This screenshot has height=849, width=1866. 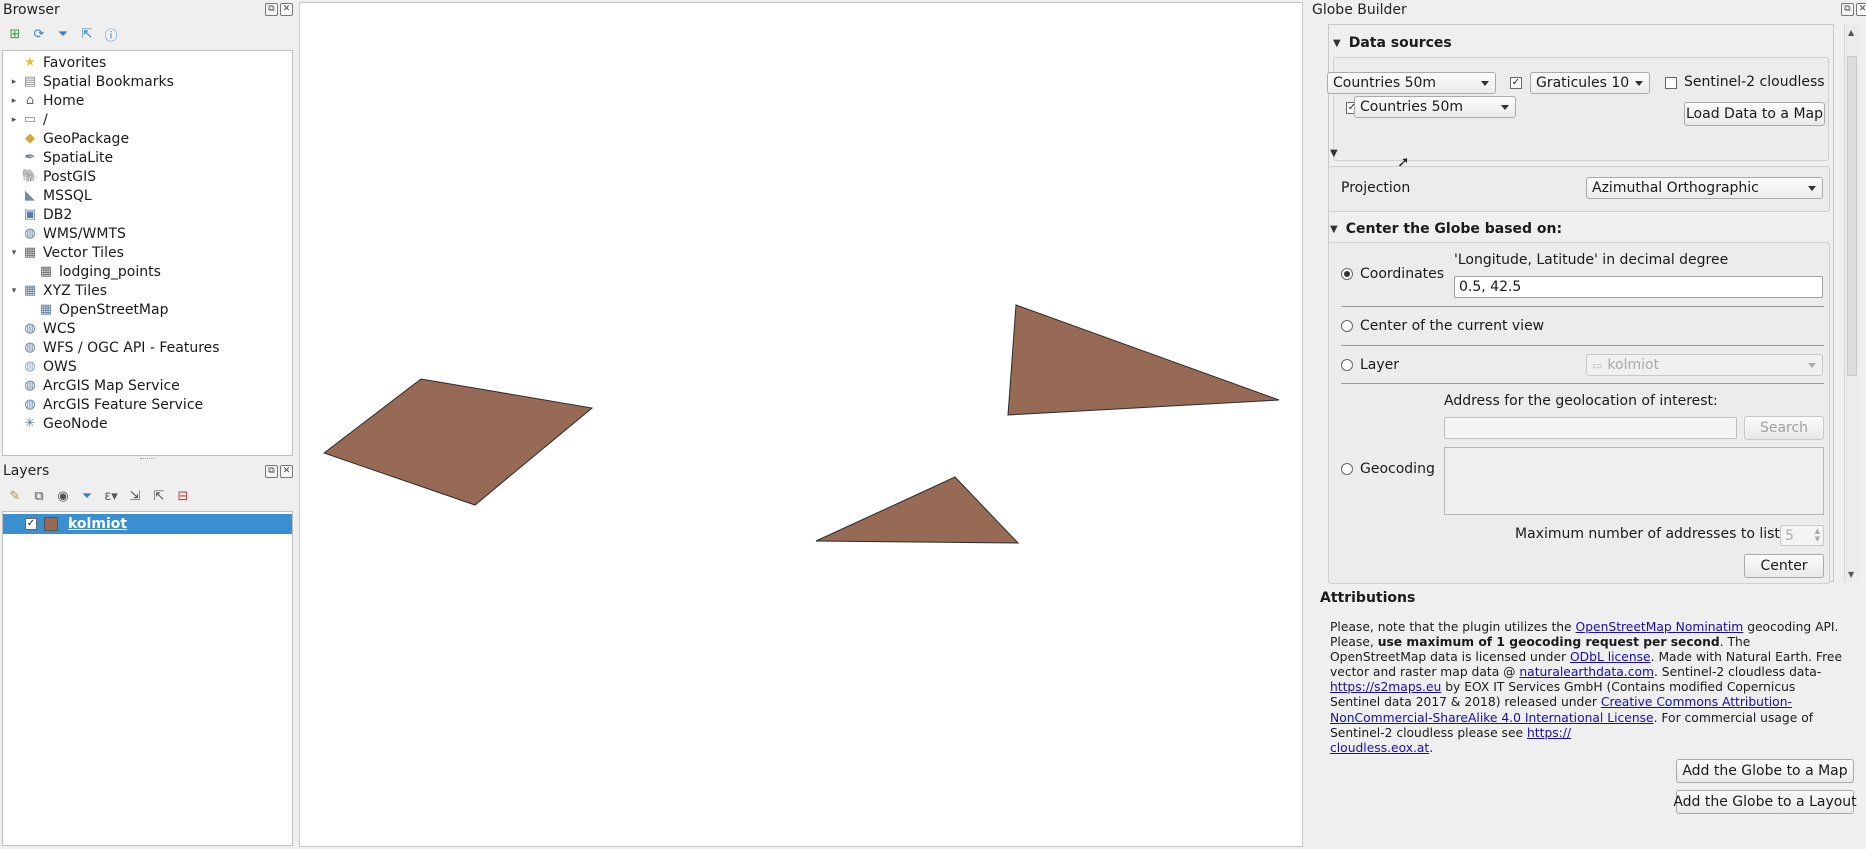 I want to click on browser-item: ✒ SpatiaLite, so click(x=60, y=157).